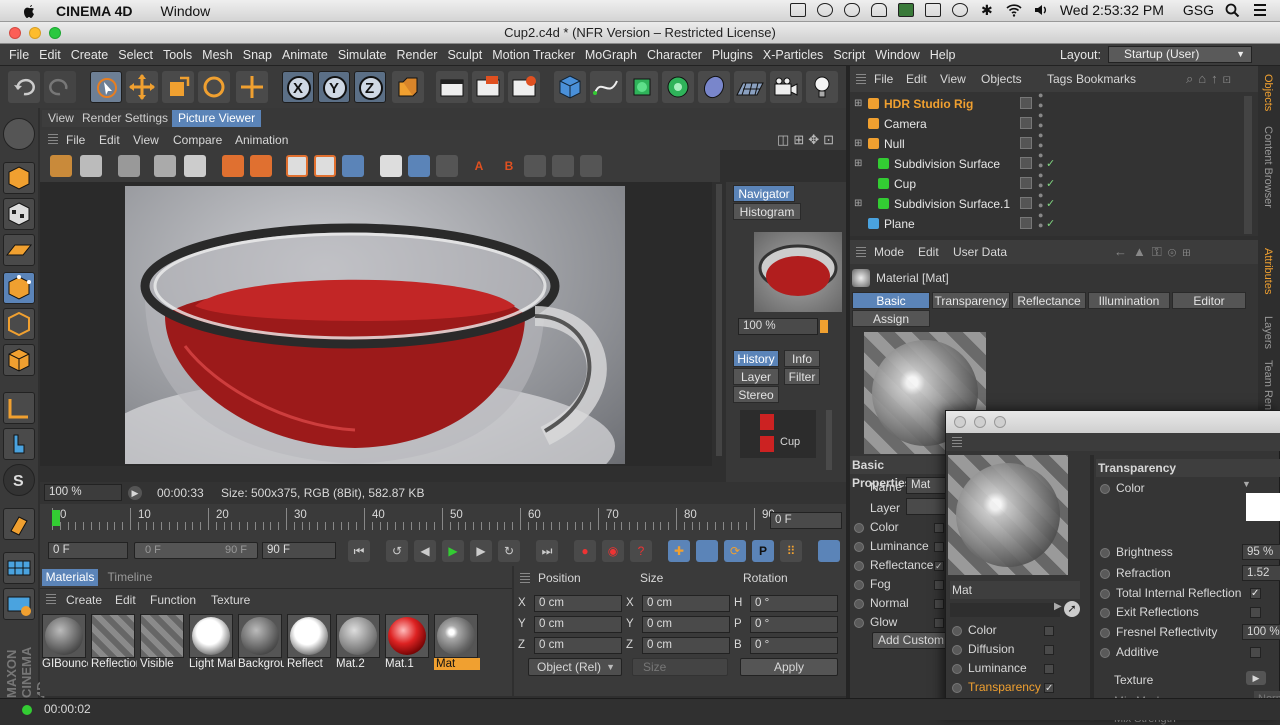  Describe the element at coordinates (953, 79) in the screenshot. I see `obj-menu-view: View` at that location.